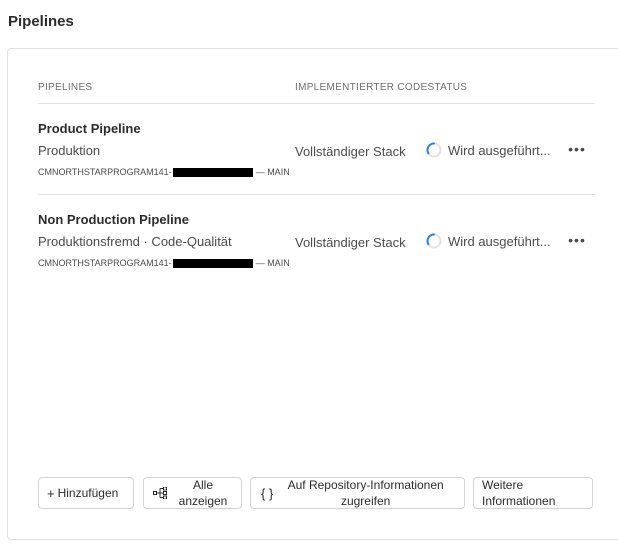  I want to click on add-pipeline-label: Hinzufügen, so click(88, 493).